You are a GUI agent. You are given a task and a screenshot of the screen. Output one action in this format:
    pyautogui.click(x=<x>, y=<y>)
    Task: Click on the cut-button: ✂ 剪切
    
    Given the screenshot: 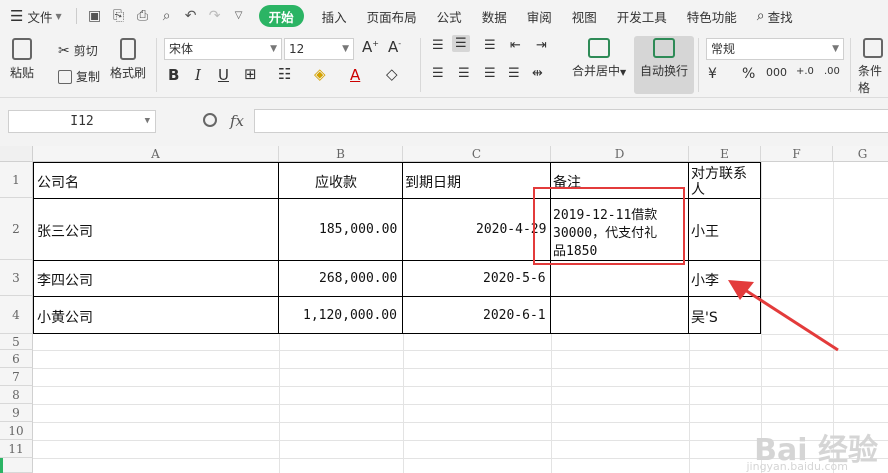 What is the action you would take?
    pyautogui.click(x=78, y=50)
    